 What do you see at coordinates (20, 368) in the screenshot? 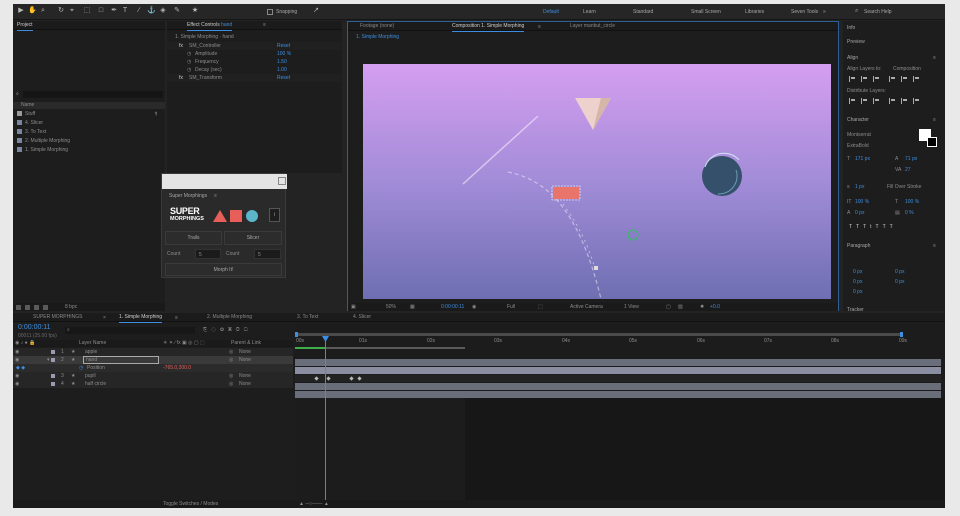
I see `keyframe-nav-icon: ◆ ◆` at bounding box center [20, 368].